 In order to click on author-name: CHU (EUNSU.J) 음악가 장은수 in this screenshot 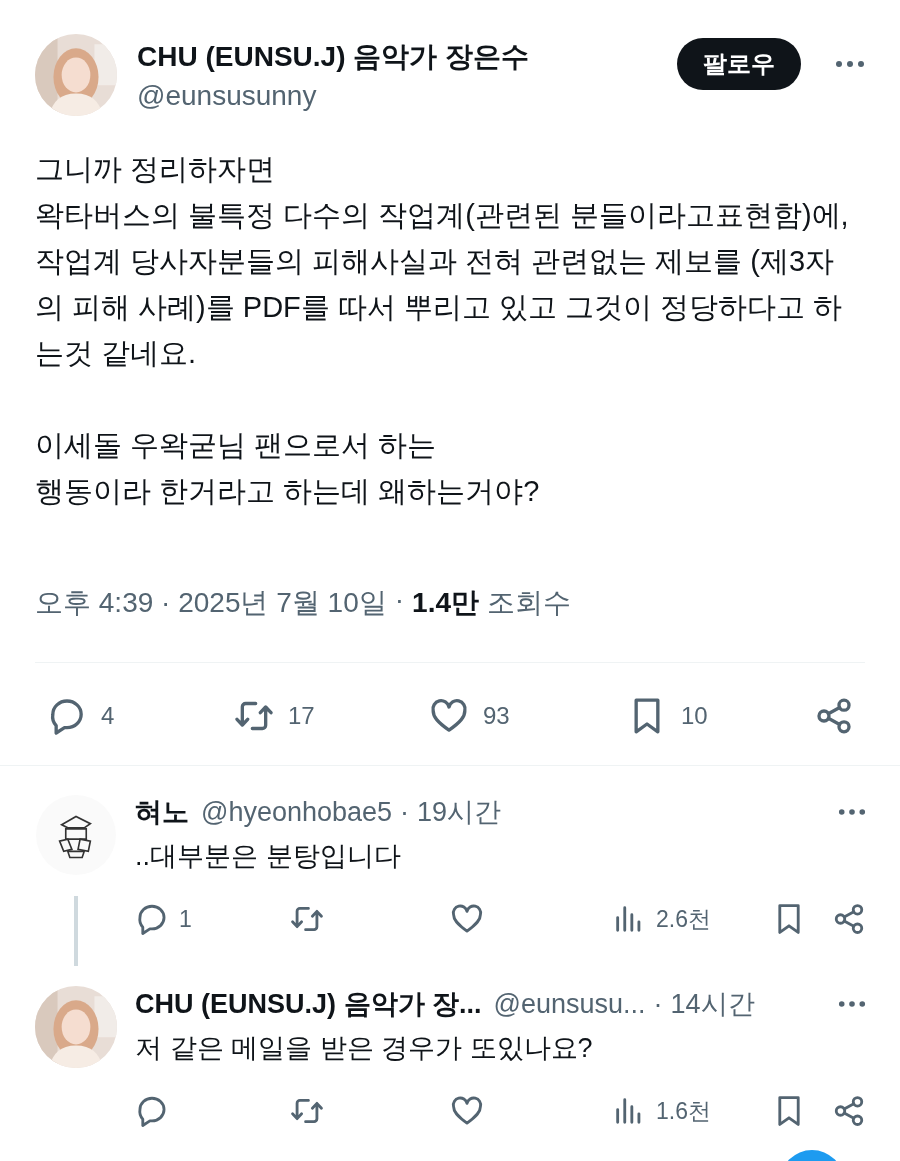, I will do `click(397, 57)`.